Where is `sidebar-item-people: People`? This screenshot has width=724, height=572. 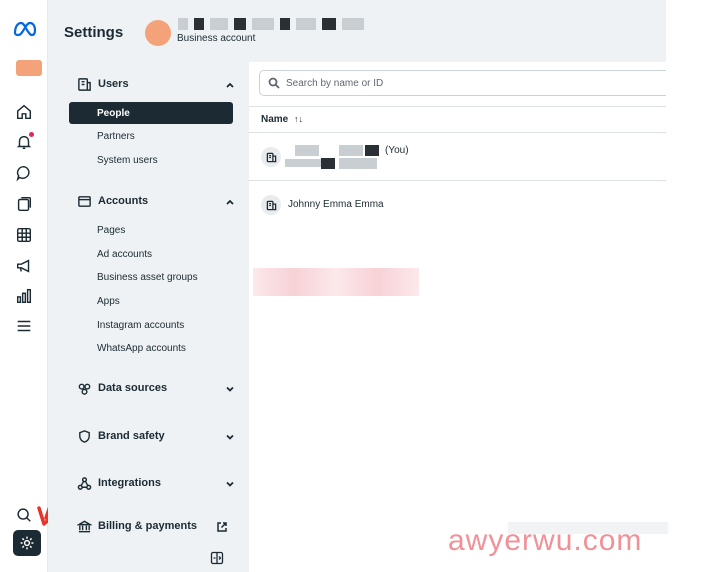 sidebar-item-people: People is located at coordinates (151, 113).